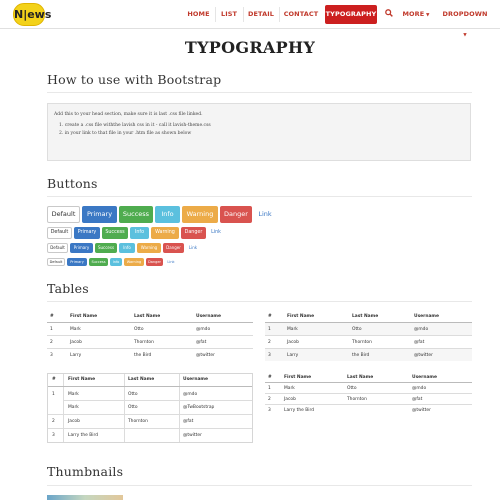 This screenshot has height=500, width=500. Describe the element at coordinates (301, 14) in the screenshot. I see `nav-item-contact: CONTACT` at that location.